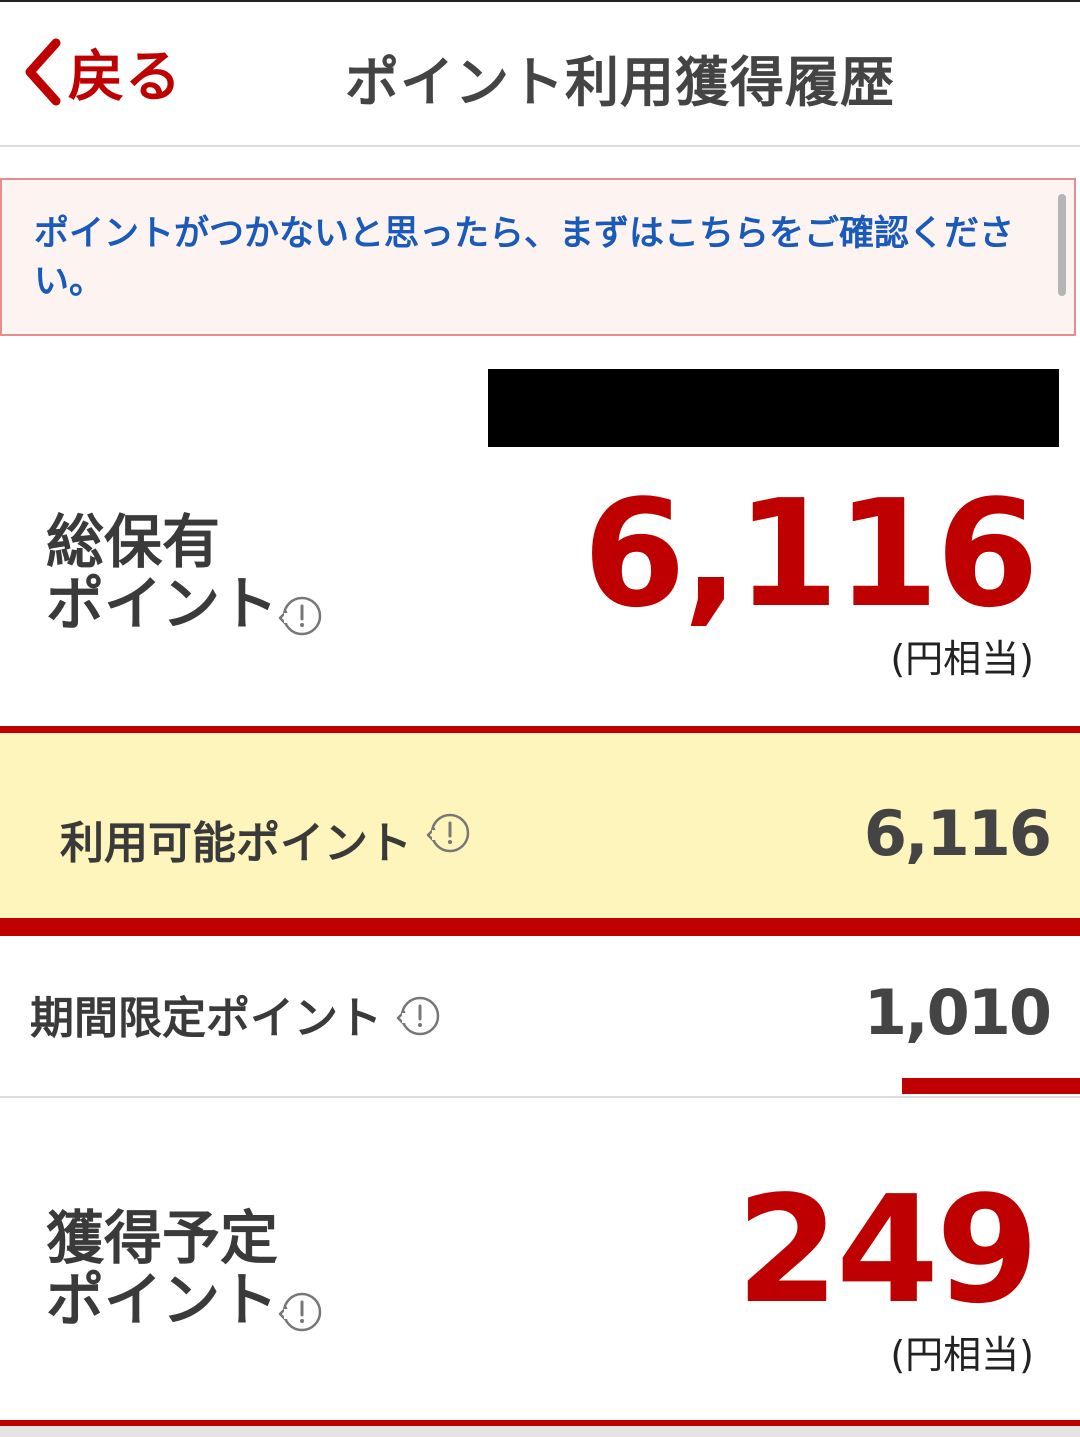 The width and height of the screenshot is (1080, 1437). What do you see at coordinates (162, 1300) in the screenshot?
I see `pending-points-label-line2: ポイント` at bounding box center [162, 1300].